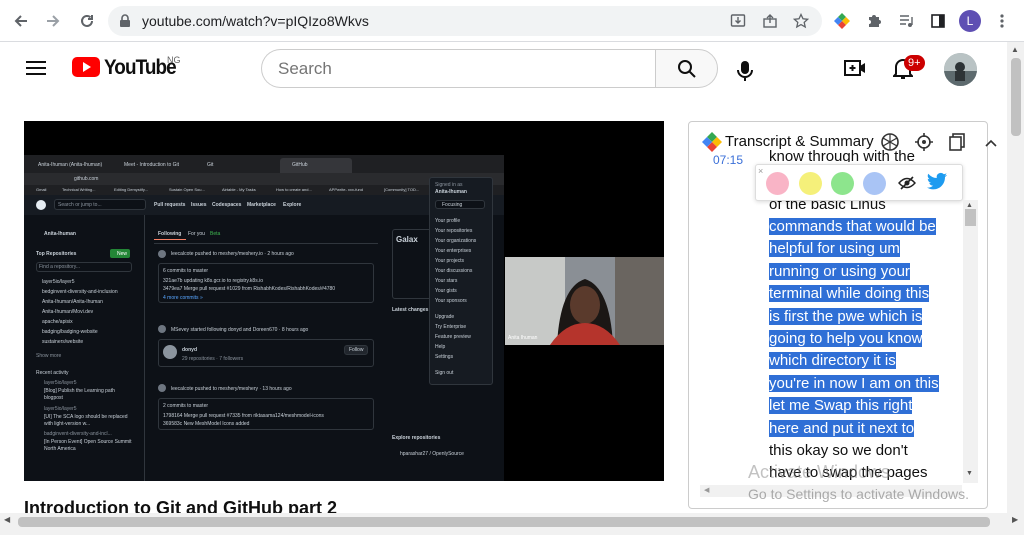 The width and height of the screenshot is (1024, 535). What do you see at coordinates (819, 472) in the screenshot?
I see `activate-windows-title: Activate Windows` at bounding box center [819, 472].